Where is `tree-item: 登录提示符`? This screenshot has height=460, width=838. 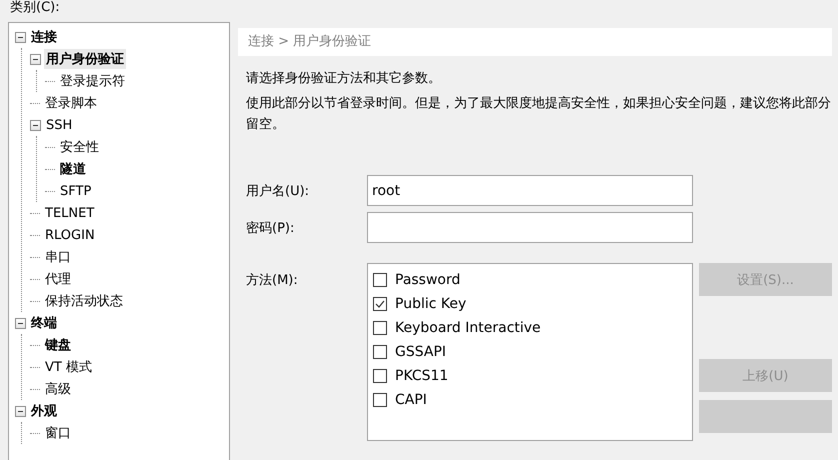 tree-item: 登录提示符 is located at coordinates (92, 81).